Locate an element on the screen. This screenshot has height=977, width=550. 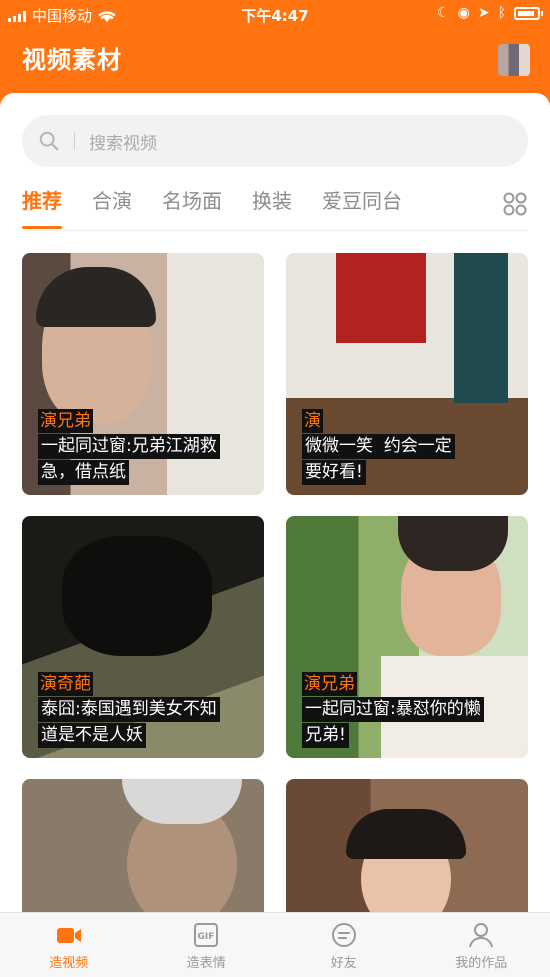
card-caption: 演 微微一笑 约会一定 要好看! is located at coordinates (410, 447).